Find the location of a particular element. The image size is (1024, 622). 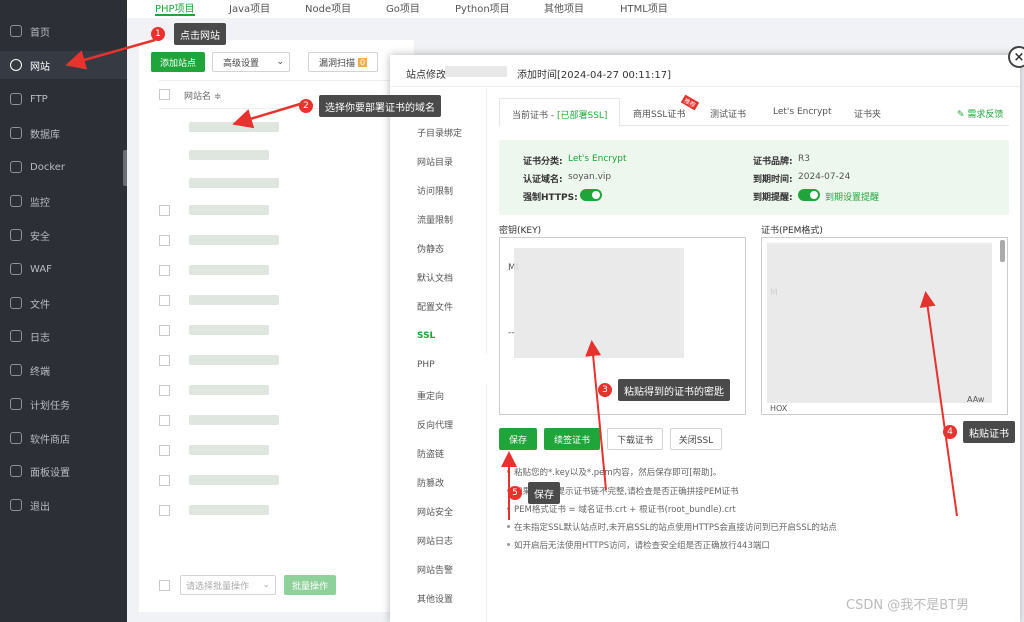

step-number: 2 is located at coordinates (306, 106).